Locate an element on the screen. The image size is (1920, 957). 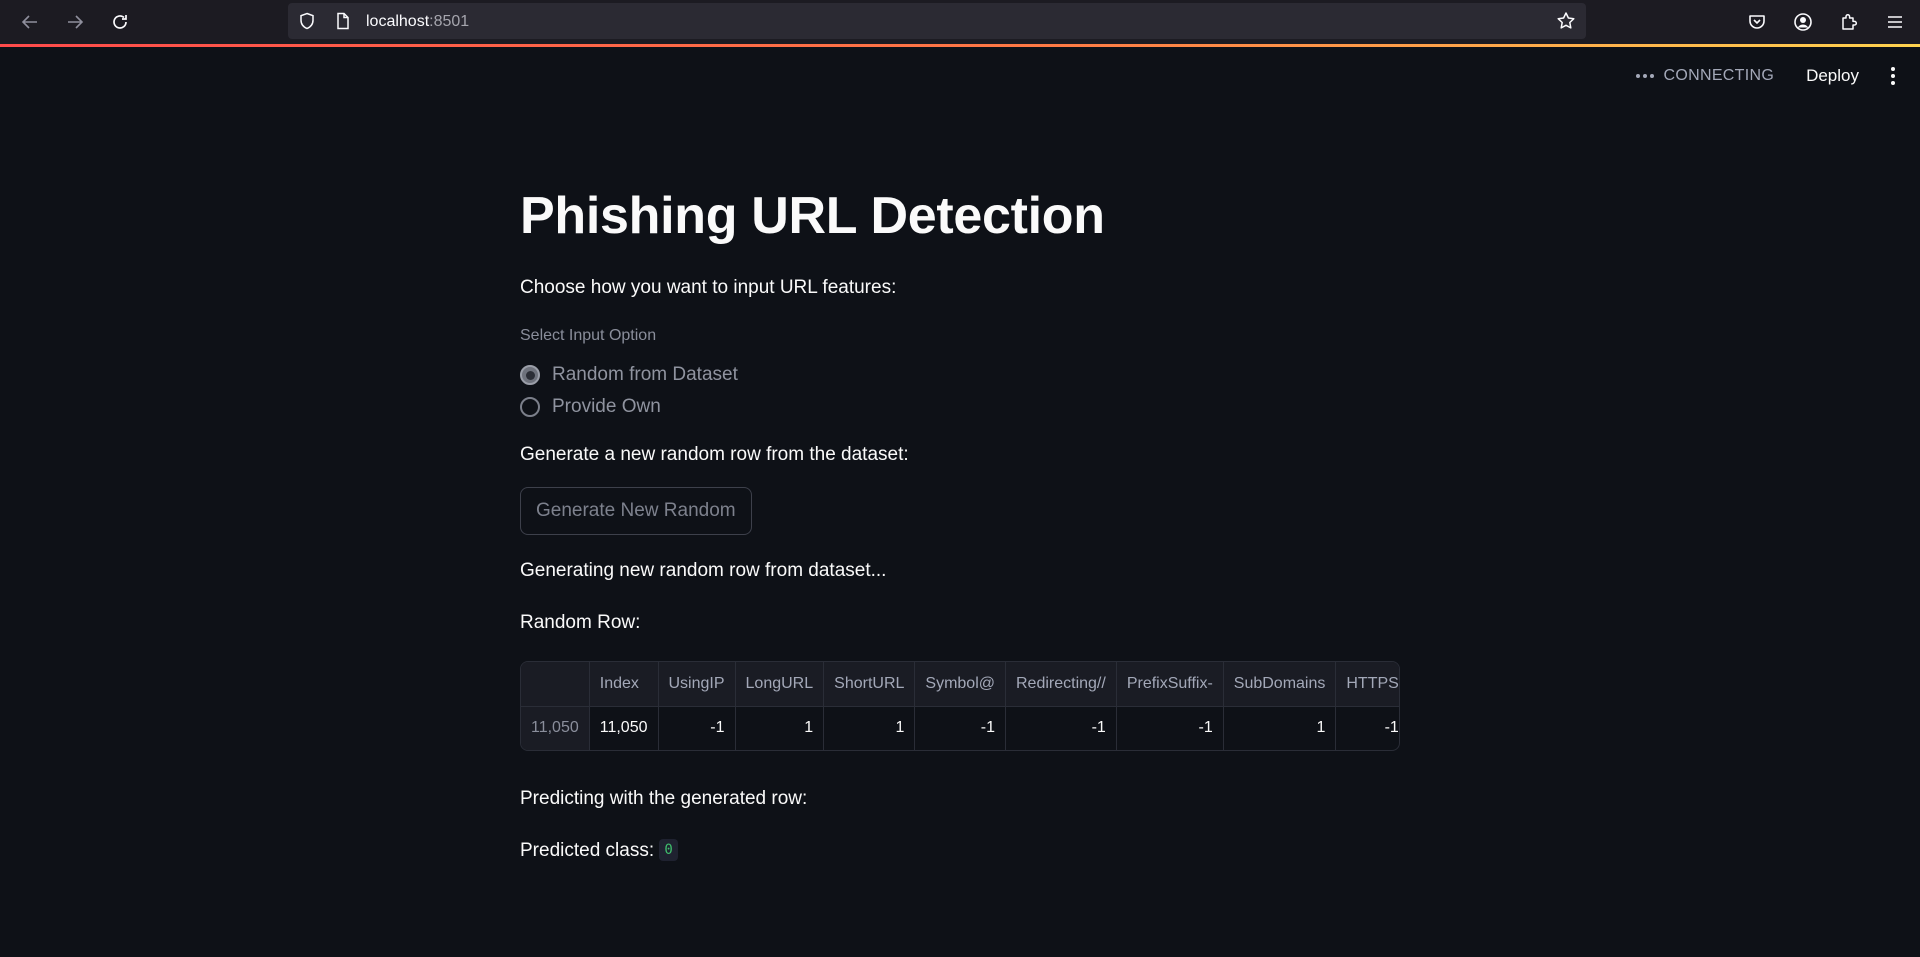
radio-checked-icon is located at coordinates (530, 375).